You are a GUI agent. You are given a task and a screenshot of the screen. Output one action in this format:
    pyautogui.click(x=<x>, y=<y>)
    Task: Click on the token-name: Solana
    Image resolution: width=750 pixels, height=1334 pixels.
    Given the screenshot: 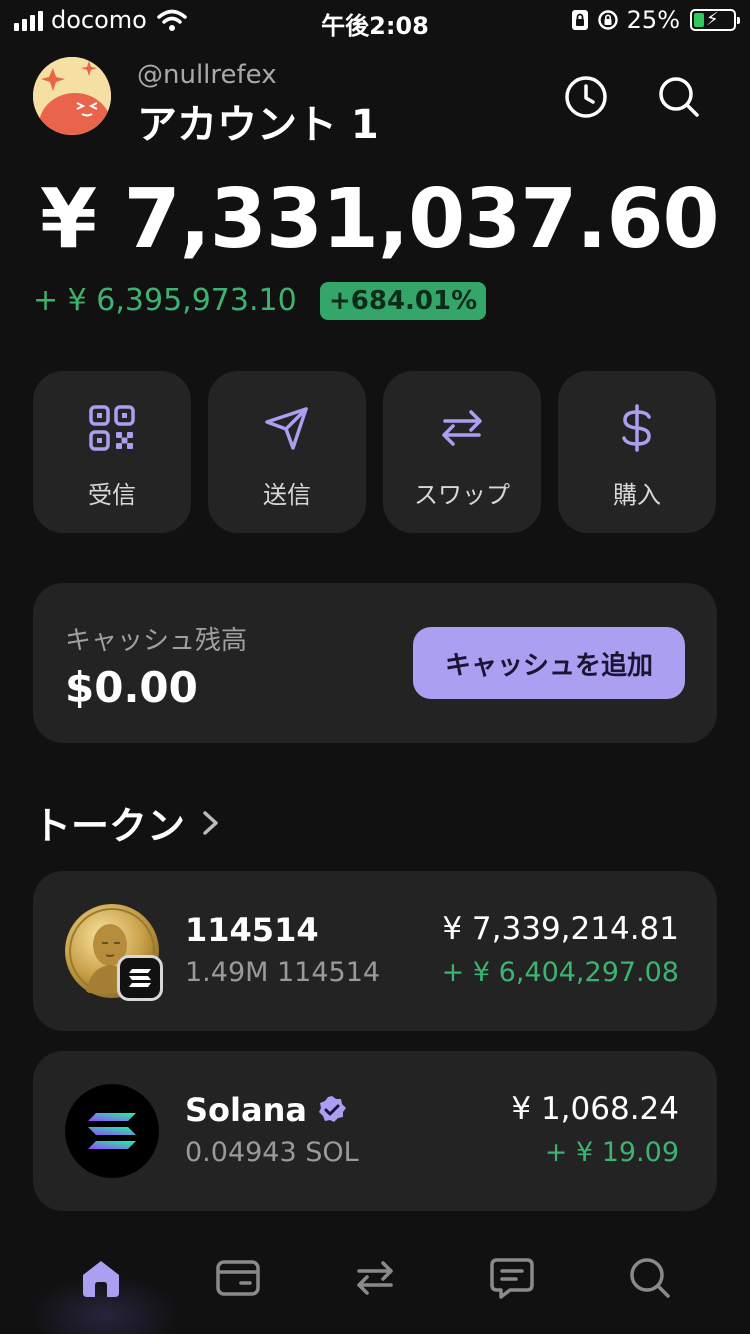 What is the action you would take?
    pyautogui.click(x=246, y=1110)
    